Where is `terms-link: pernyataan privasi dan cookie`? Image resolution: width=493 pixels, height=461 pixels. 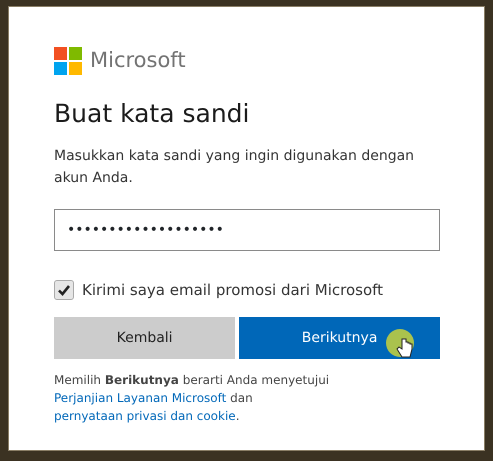
terms-link: pernyataan privasi dan cookie is located at coordinates (145, 416).